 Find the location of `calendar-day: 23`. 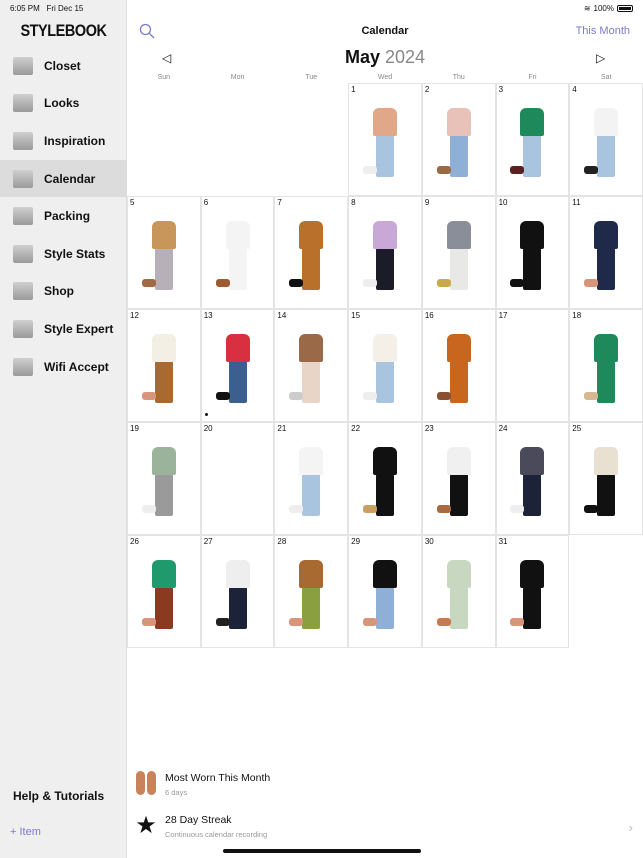

calendar-day: 23 is located at coordinates (458, 478).